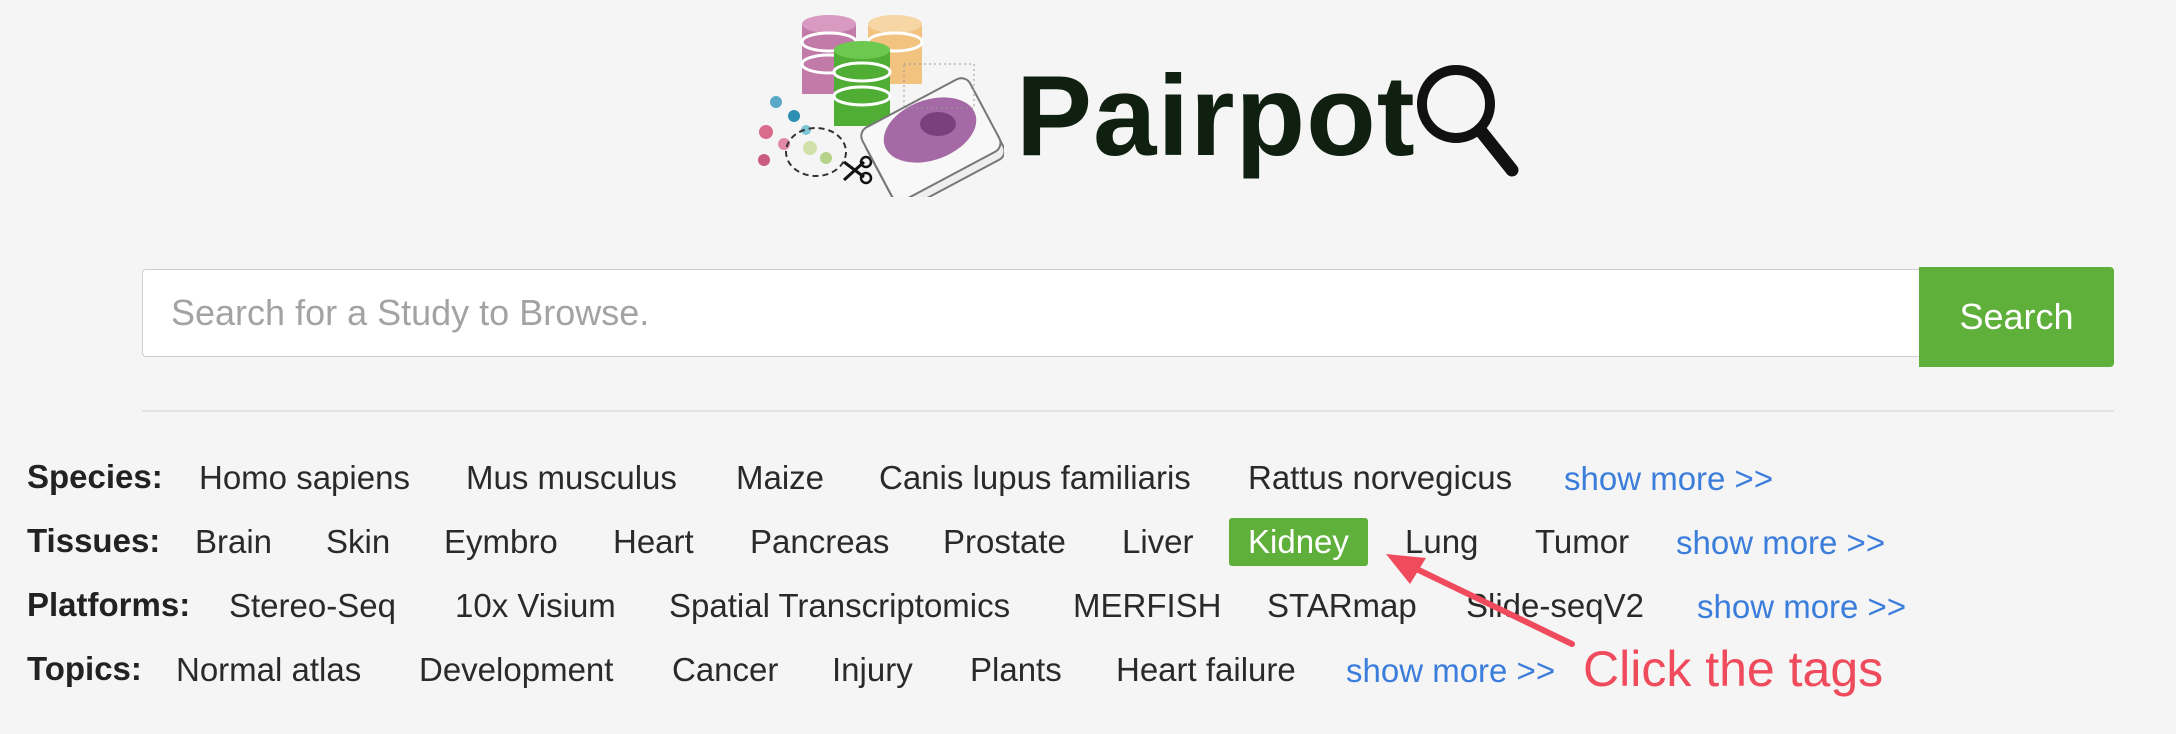 The image size is (2176, 734). Describe the element at coordinates (109, 604) in the screenshot. I see `platforms-label: Platforms:` at that location.